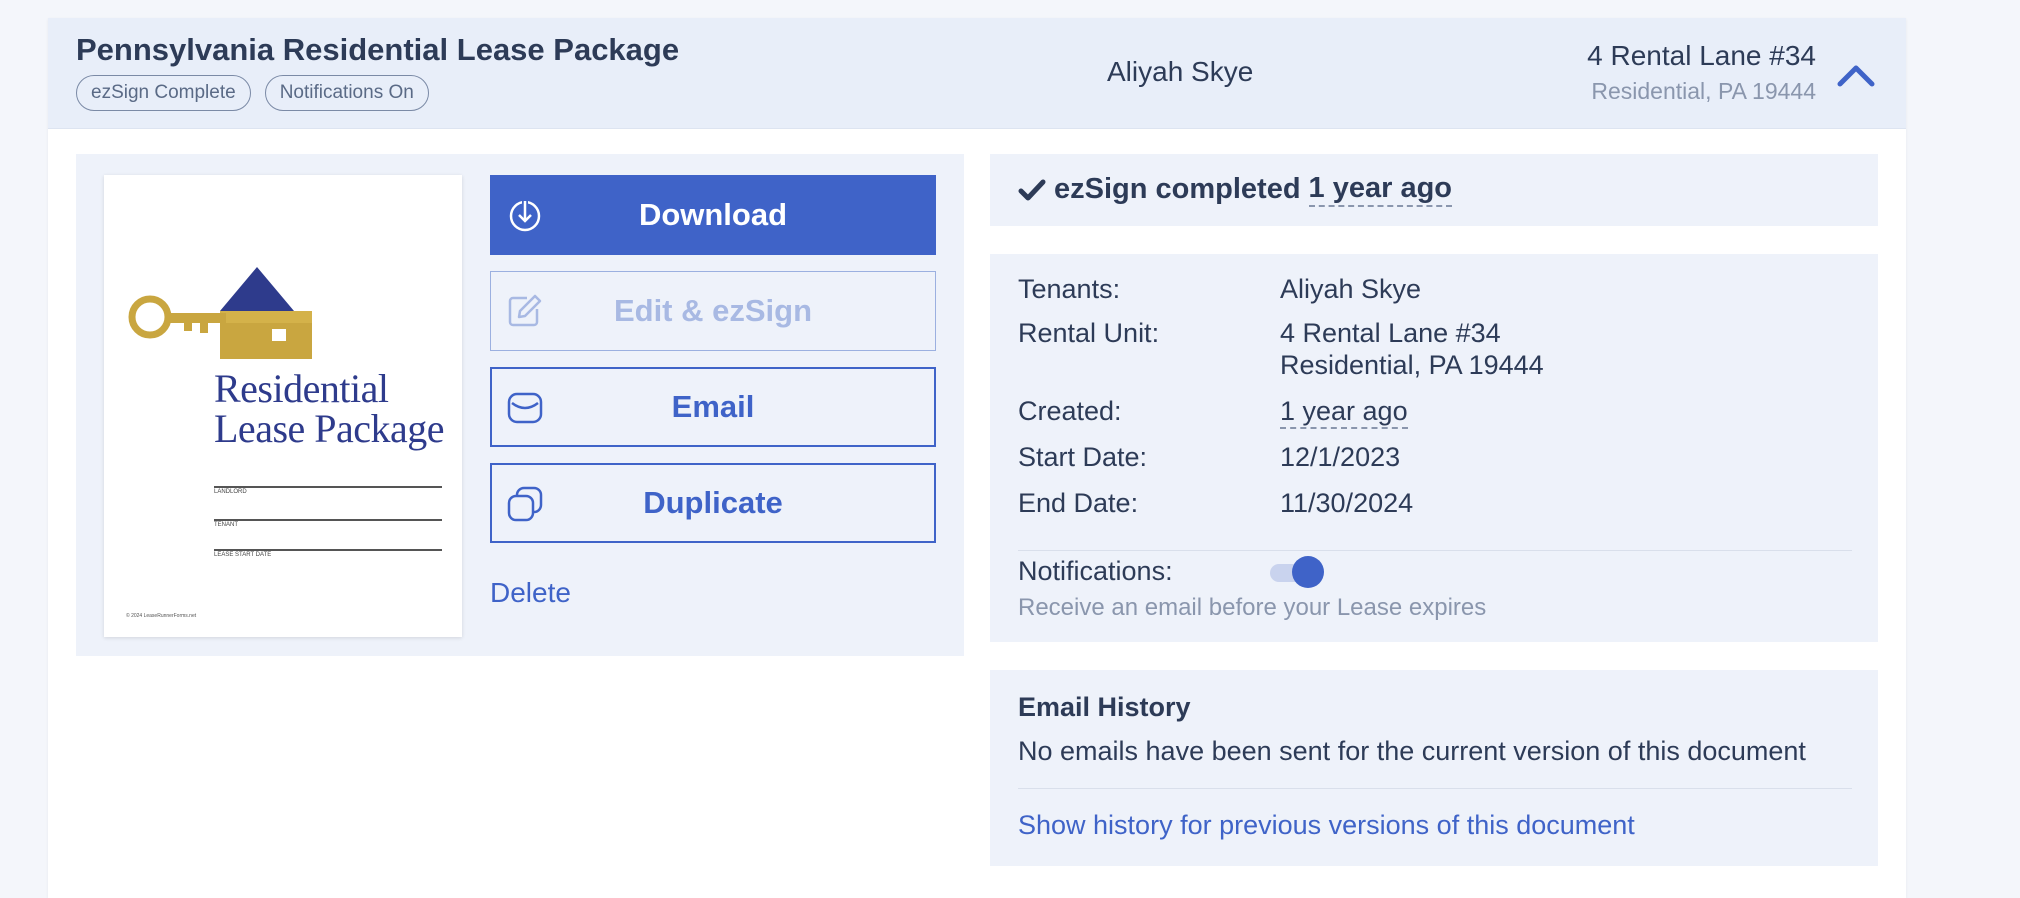 The height and width of the screenshot is (898, 2020). What do you see at coordinates (220, 313) in the screenshot?
I see `key-house-logo` at bounding box center [220, 313].